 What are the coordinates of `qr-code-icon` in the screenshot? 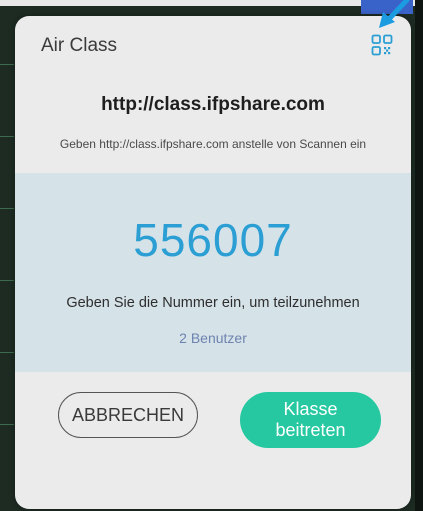 It's located at (382, 45).